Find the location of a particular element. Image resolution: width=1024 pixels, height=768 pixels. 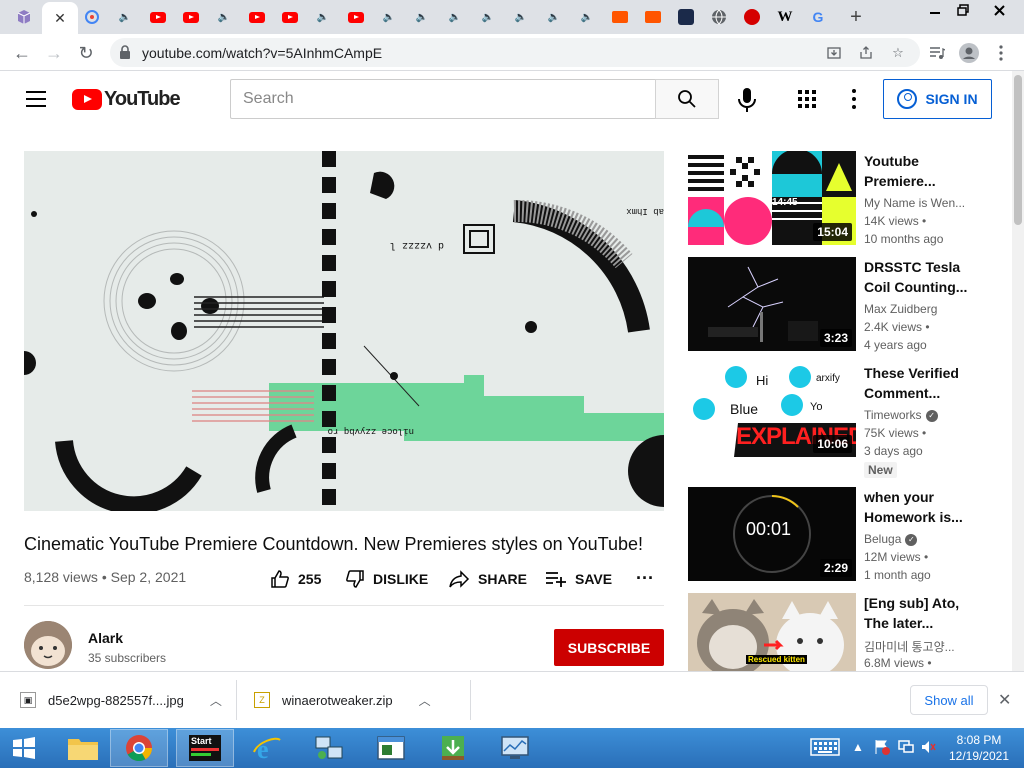

network-icon is located at coordinates (329, 747).